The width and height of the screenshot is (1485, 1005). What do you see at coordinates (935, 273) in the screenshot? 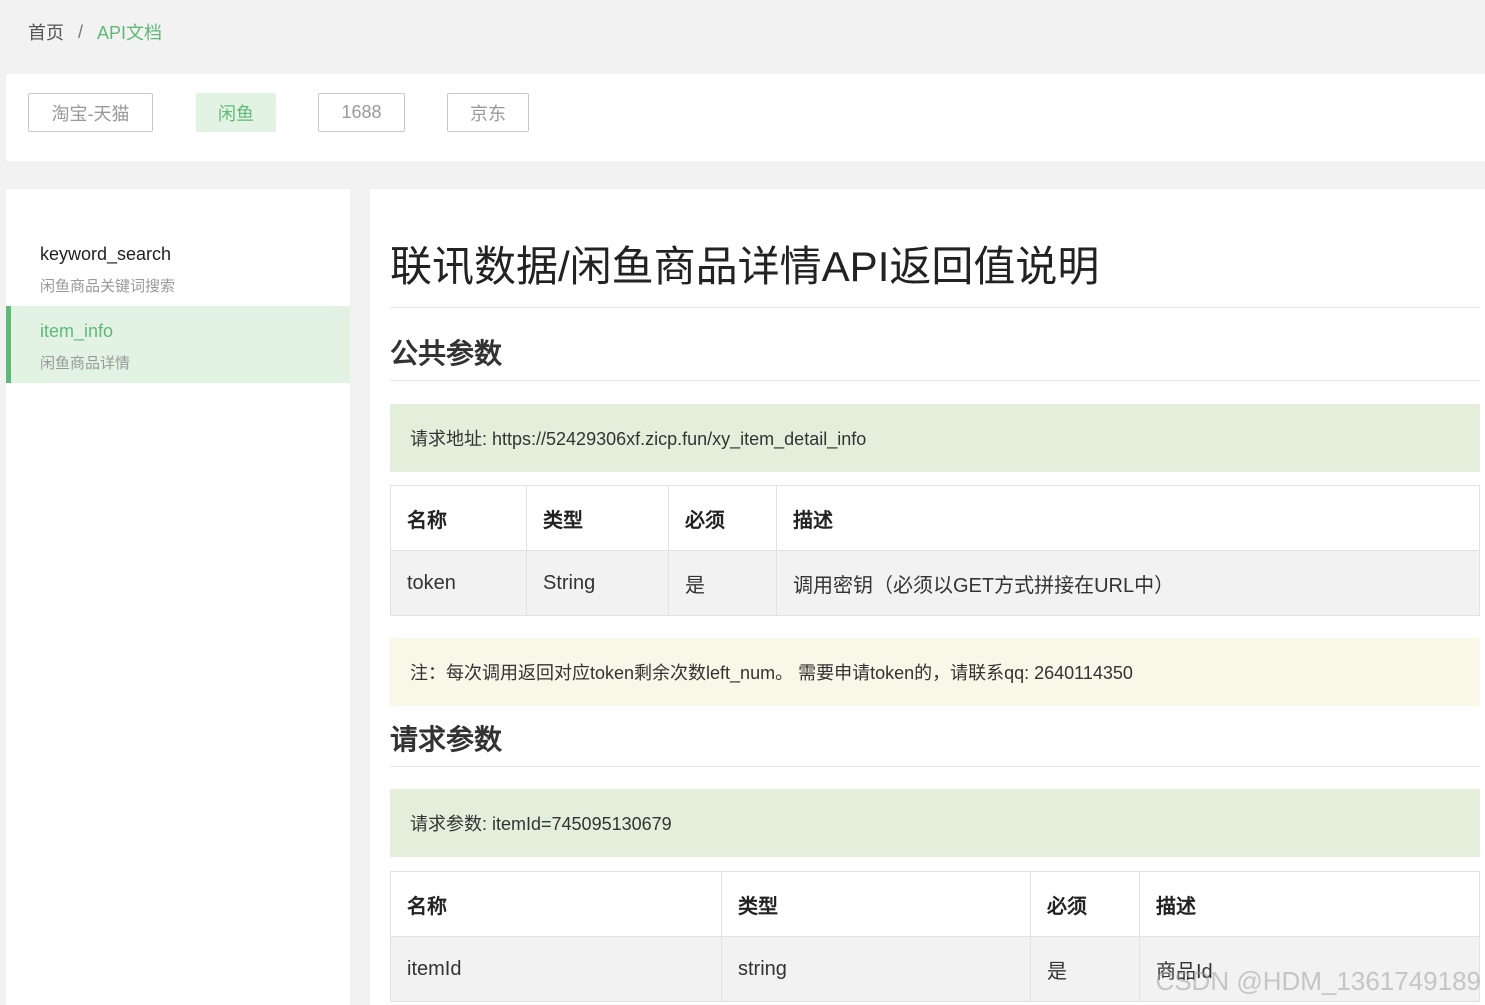
I see `page-title: 联讯数据/闲鱼商品详情API返回值说明` at bounding box center [935, 273].